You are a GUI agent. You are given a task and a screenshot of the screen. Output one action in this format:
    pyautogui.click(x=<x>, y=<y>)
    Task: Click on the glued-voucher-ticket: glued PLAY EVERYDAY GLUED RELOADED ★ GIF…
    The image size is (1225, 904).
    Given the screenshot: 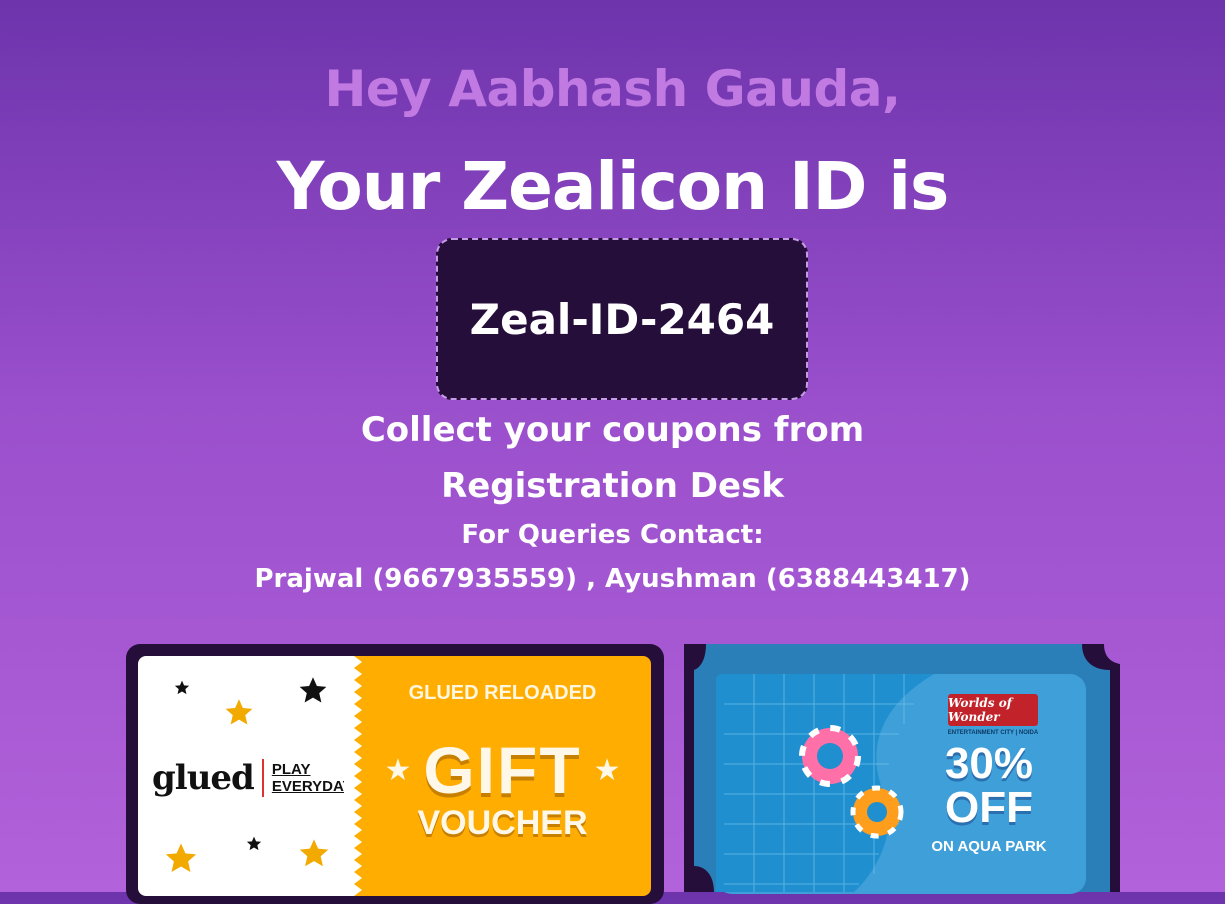 What is the action you would take?
    pyautogui.click(x=394, y=776)
    